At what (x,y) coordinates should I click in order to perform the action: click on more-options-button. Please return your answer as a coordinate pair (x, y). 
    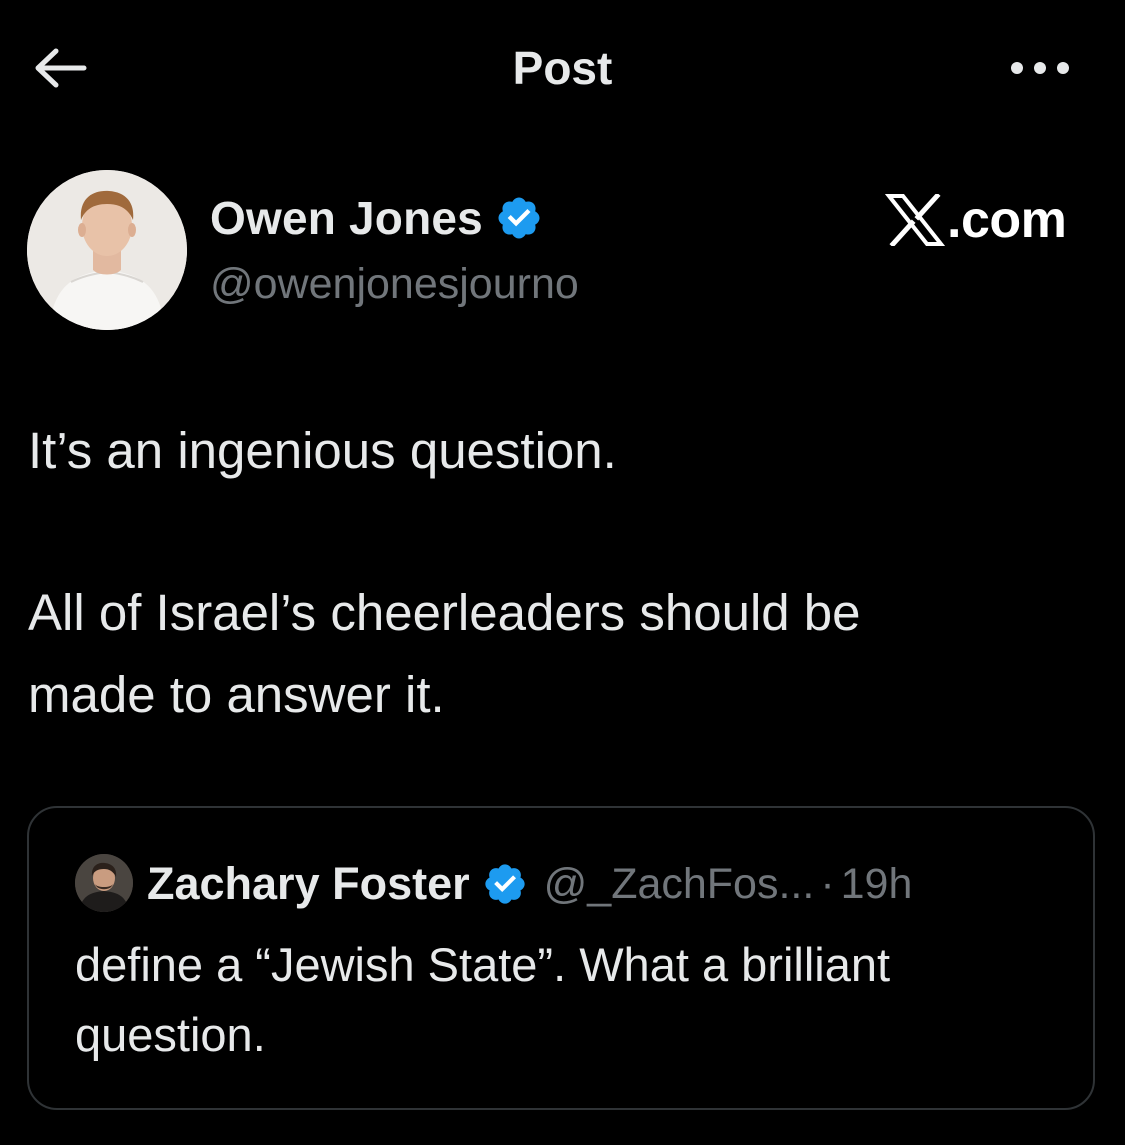
    Looking at the image, I should click on (1040, 68).